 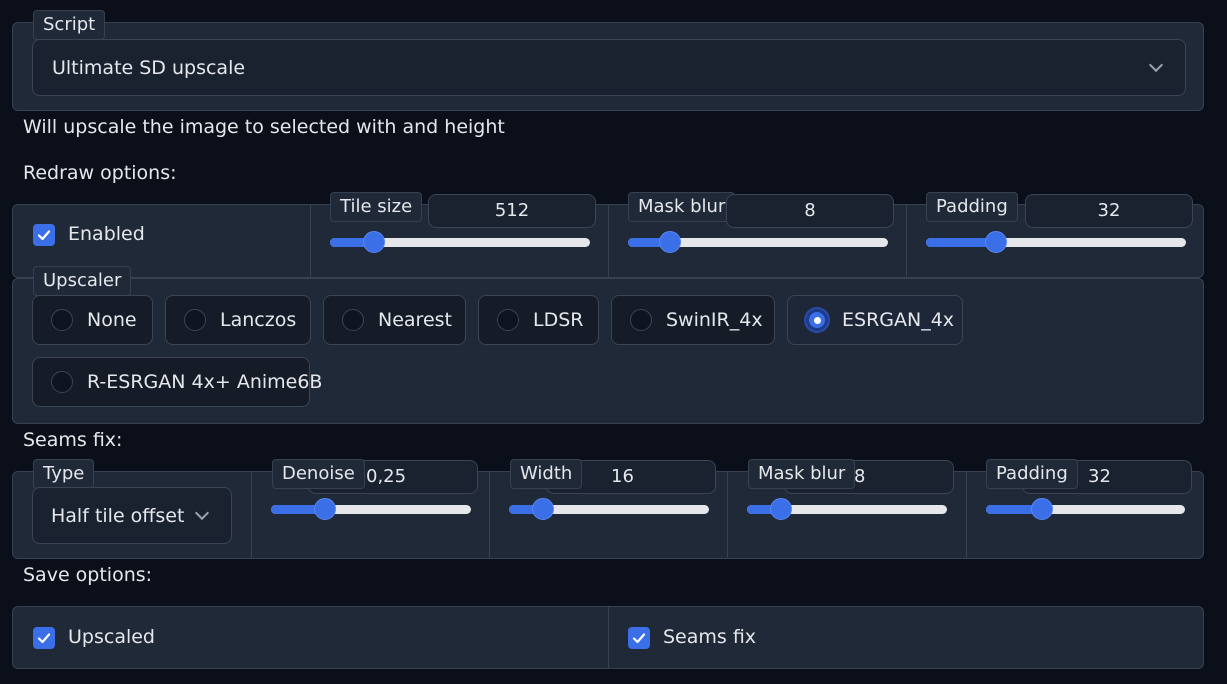 What do you see at coordinates (325, 509) in the screenshot?
I see `denoise-slider-handle` at bounding box center [325, 509].